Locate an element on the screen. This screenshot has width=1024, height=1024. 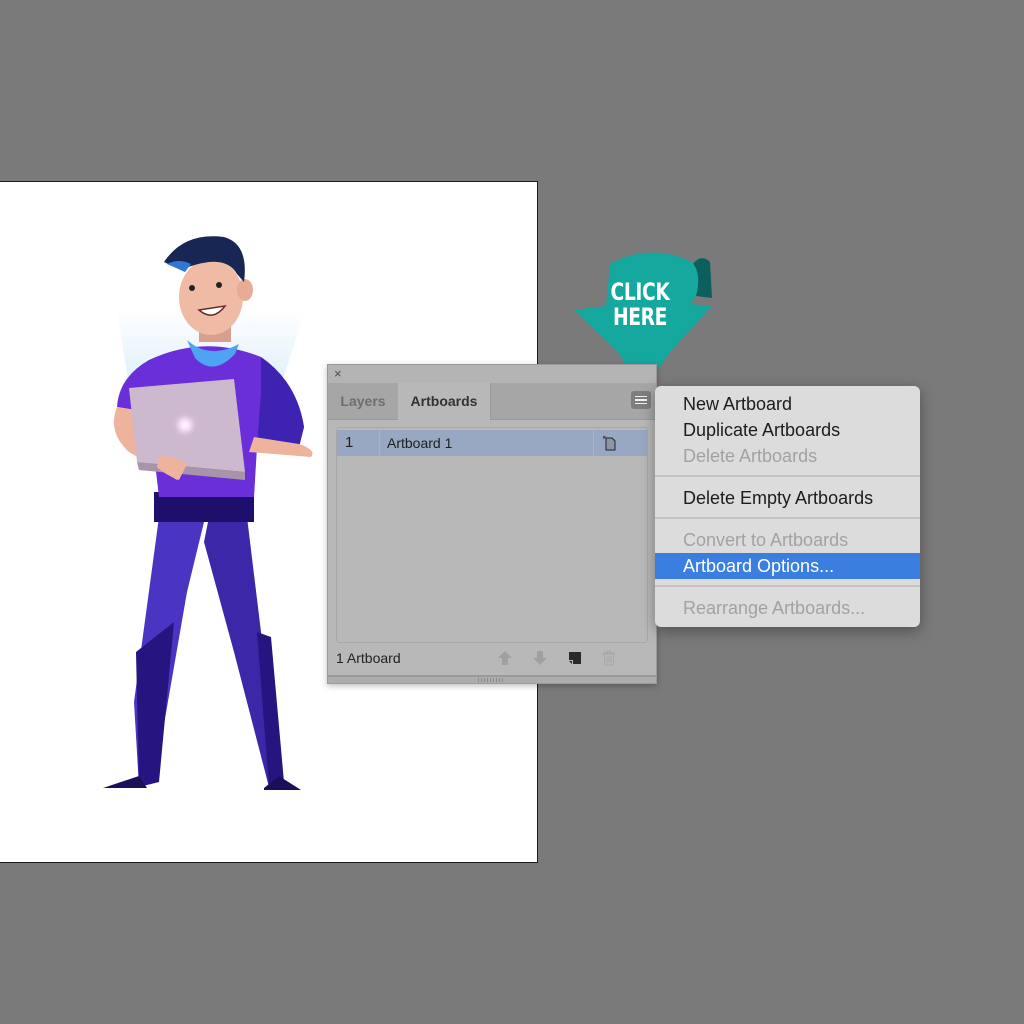
tab-artboards: Artboards is located at coordinates (444, 401).